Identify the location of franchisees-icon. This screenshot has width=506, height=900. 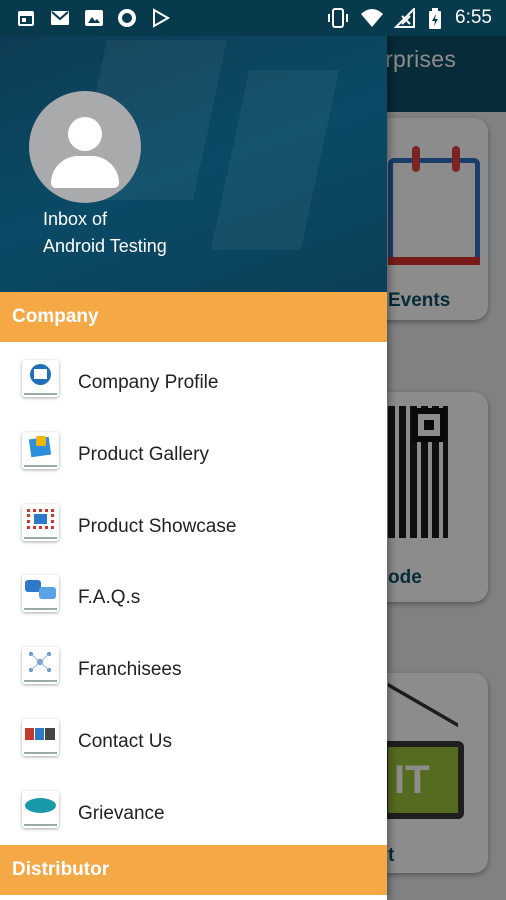
(40, 666).